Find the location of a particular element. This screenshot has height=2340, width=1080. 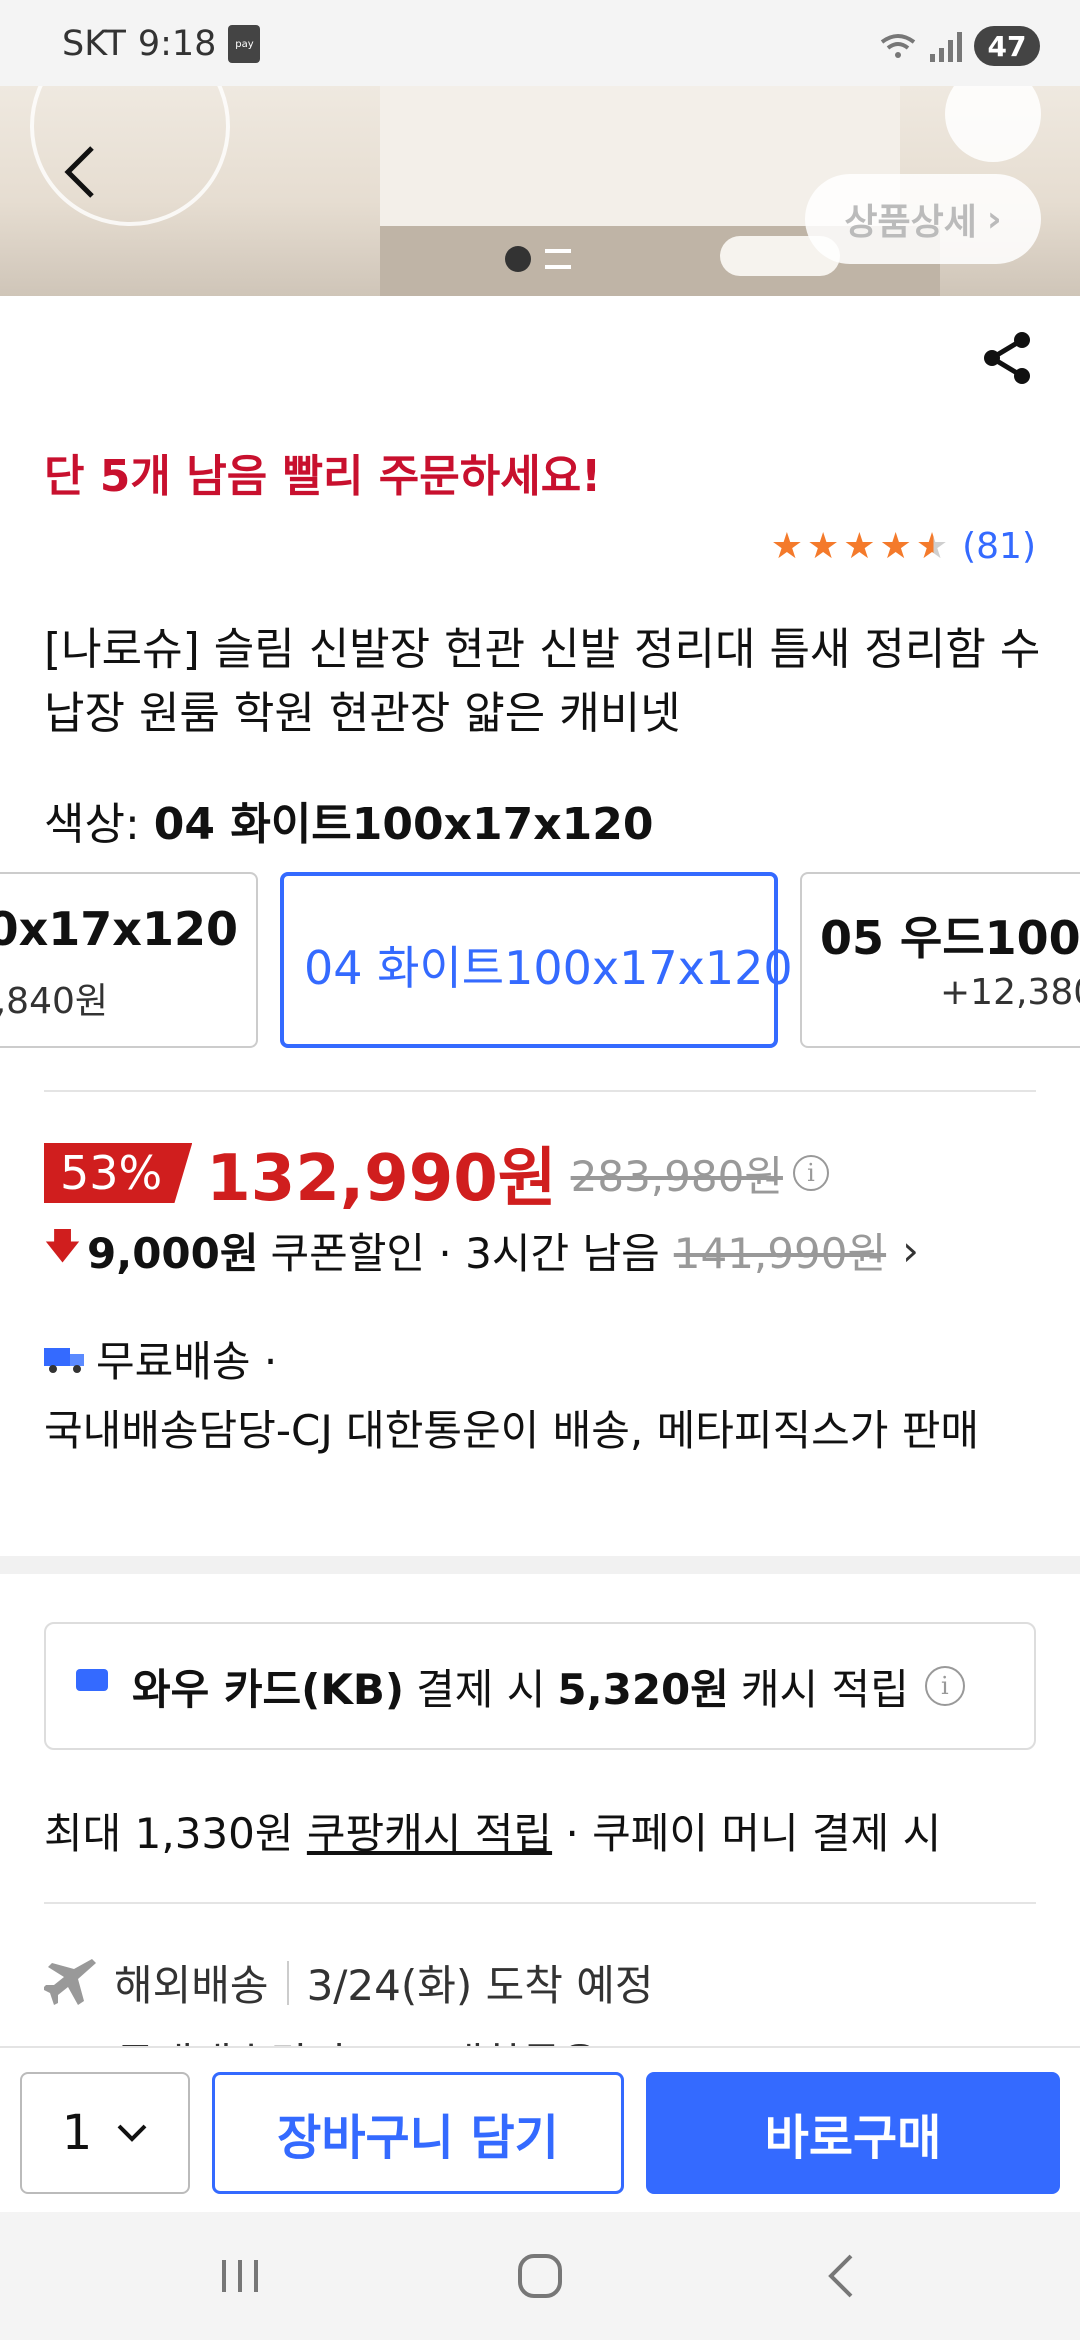

cash-link: 쿠팡캐시 적립 is located at coordinates (429, 1833).